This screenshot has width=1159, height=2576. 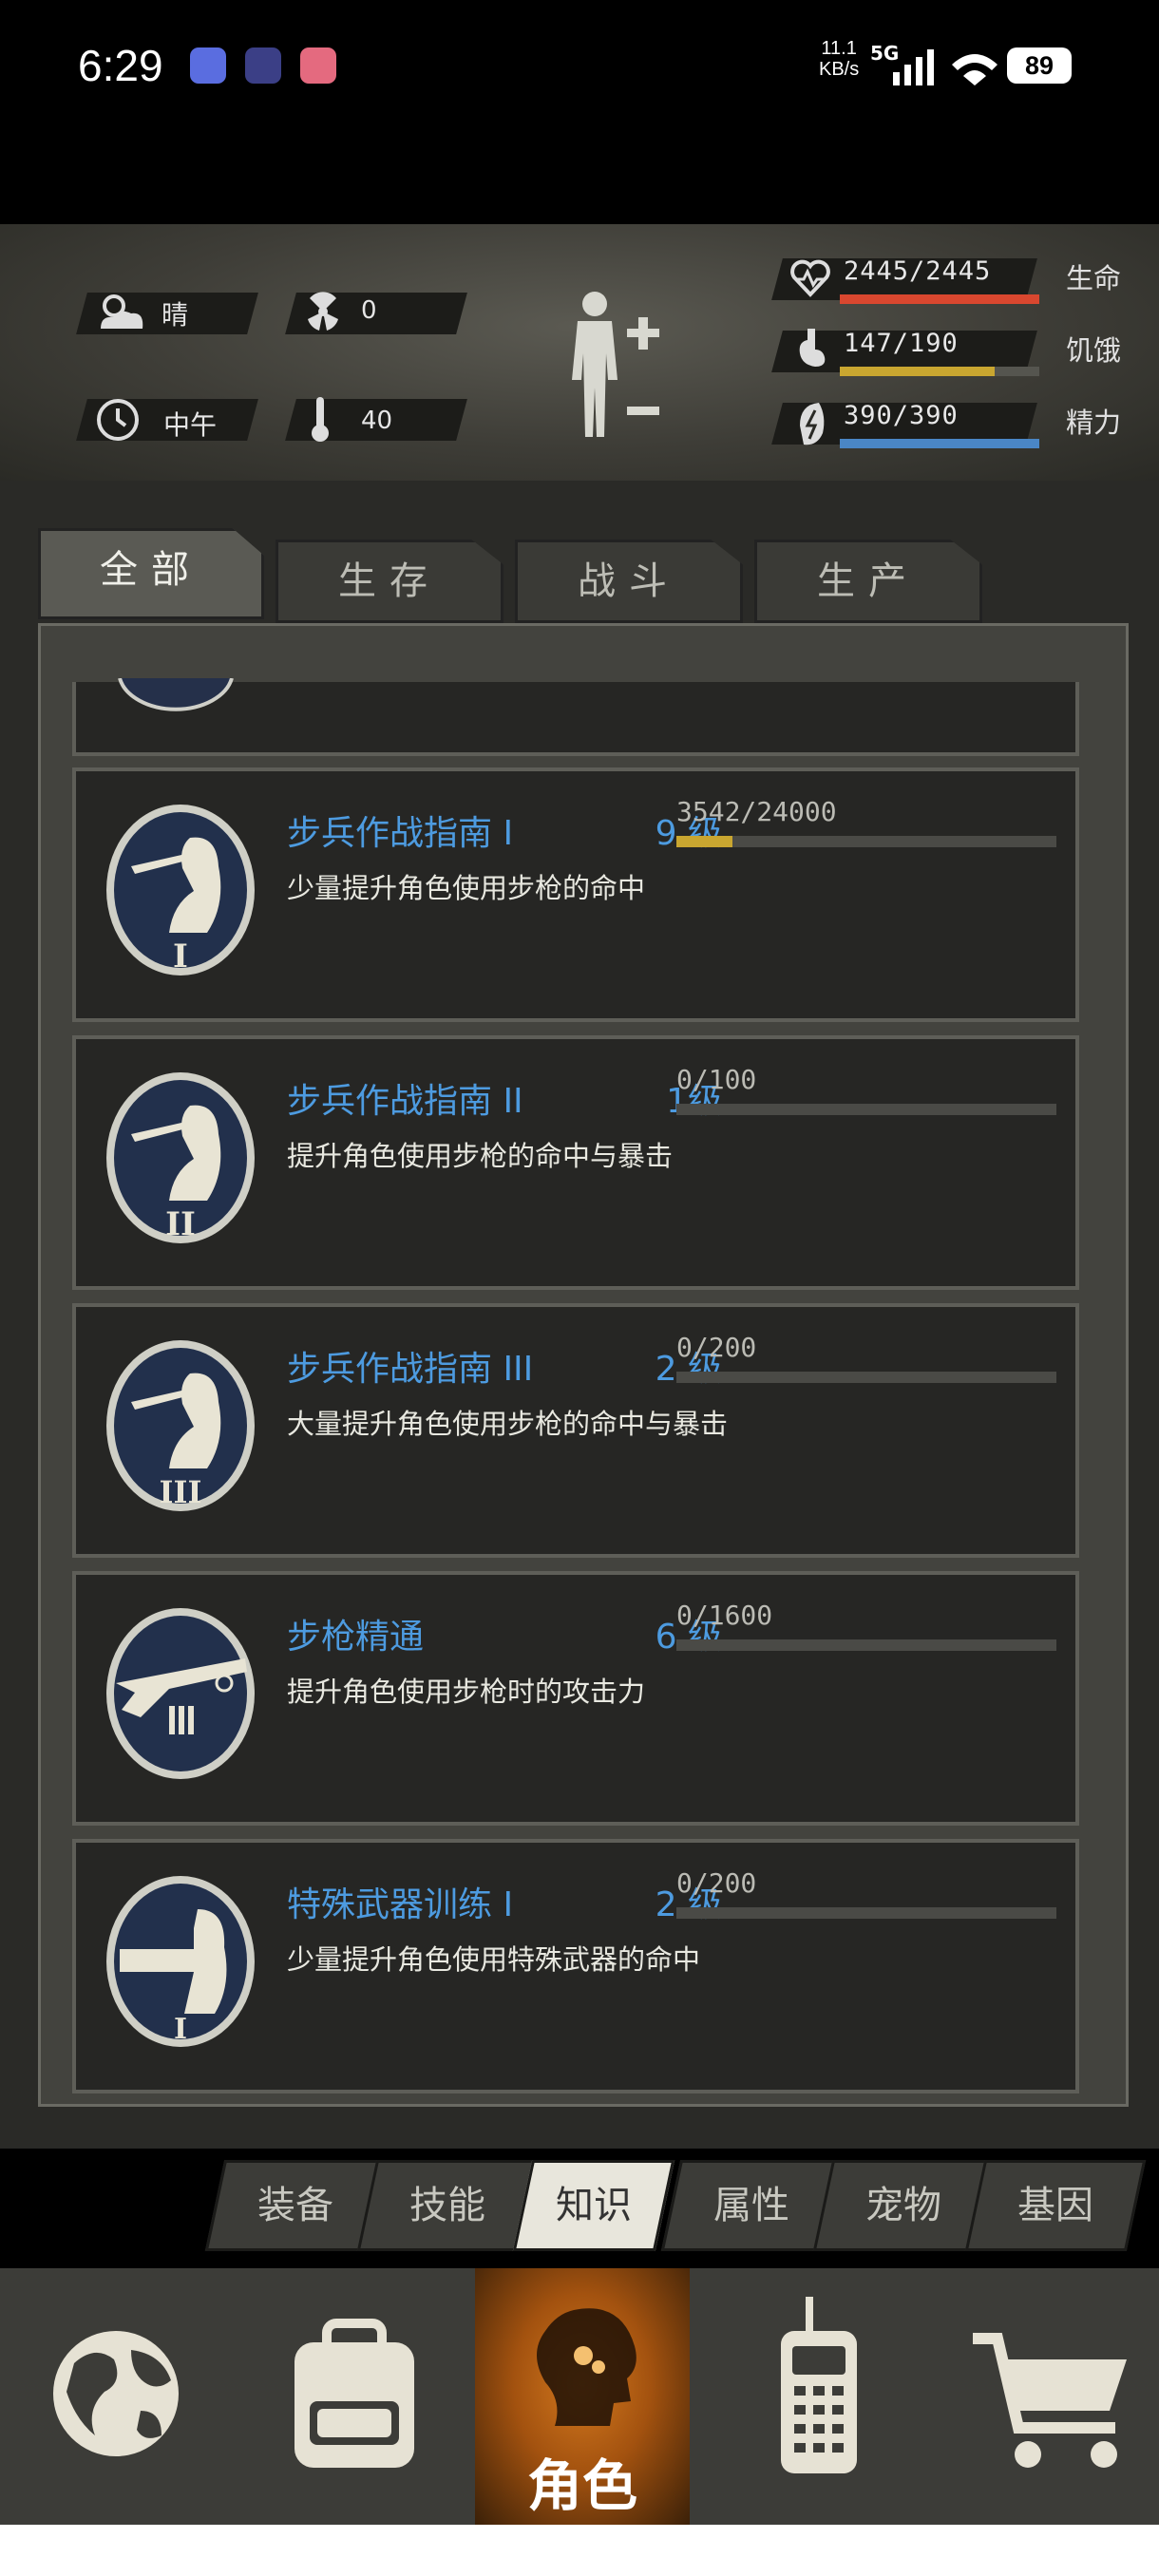 I want to click on subtab-genes: 基因, so click(x=1055, y=2205).